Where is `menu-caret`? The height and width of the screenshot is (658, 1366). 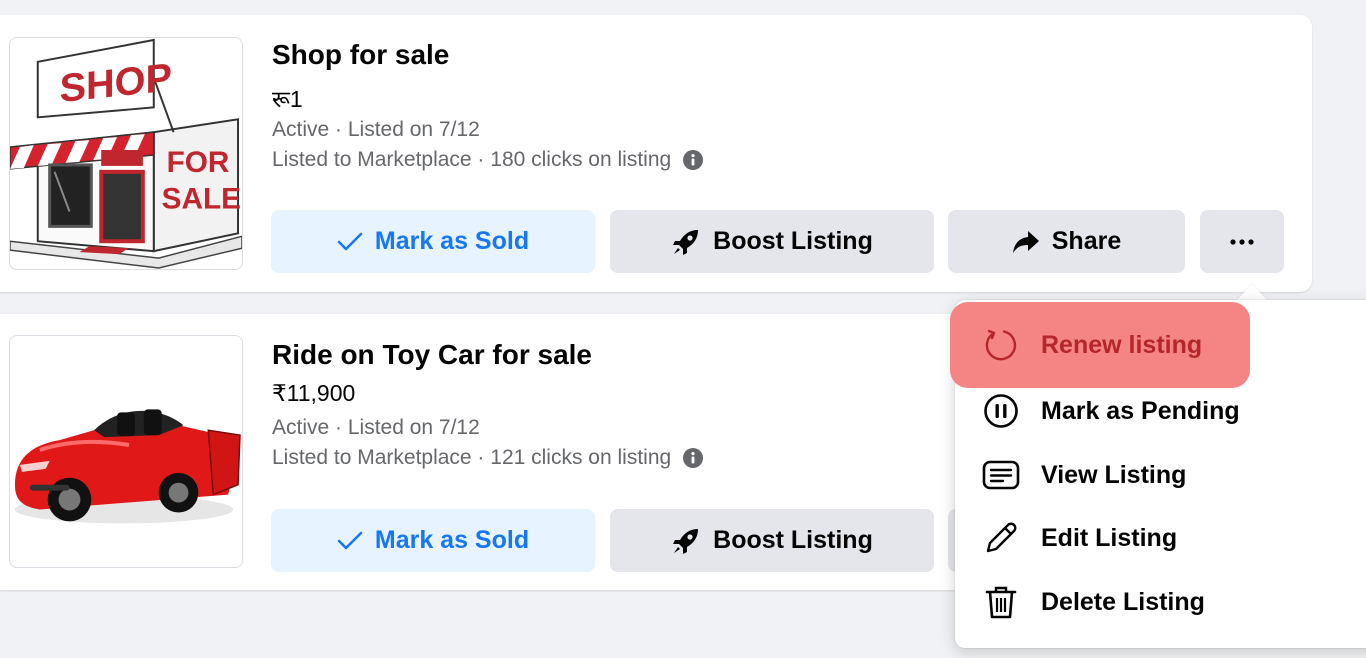
menu-caret is located at coordinates (1252, 292).